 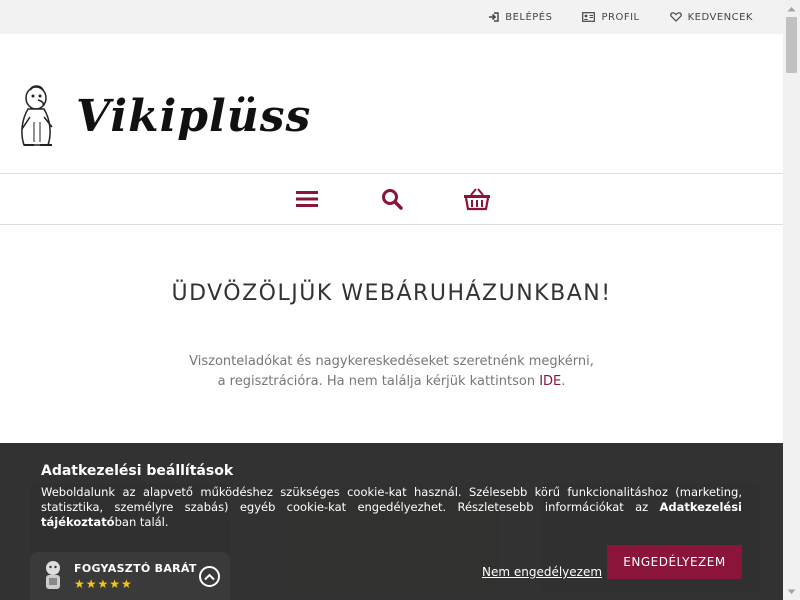 I want to click on search-icon, so click(x=392, y=199).